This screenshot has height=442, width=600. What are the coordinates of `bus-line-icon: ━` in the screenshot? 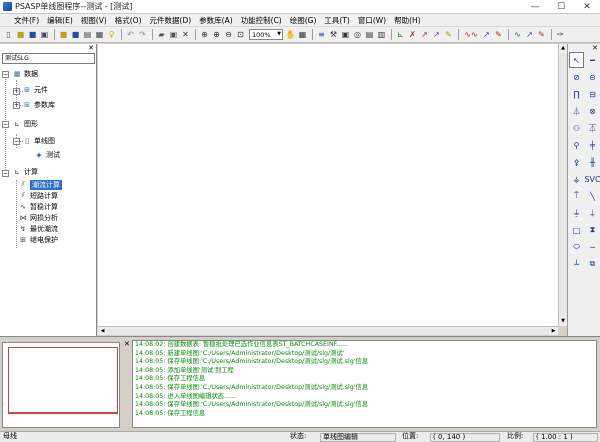 It's located at (592, 60).